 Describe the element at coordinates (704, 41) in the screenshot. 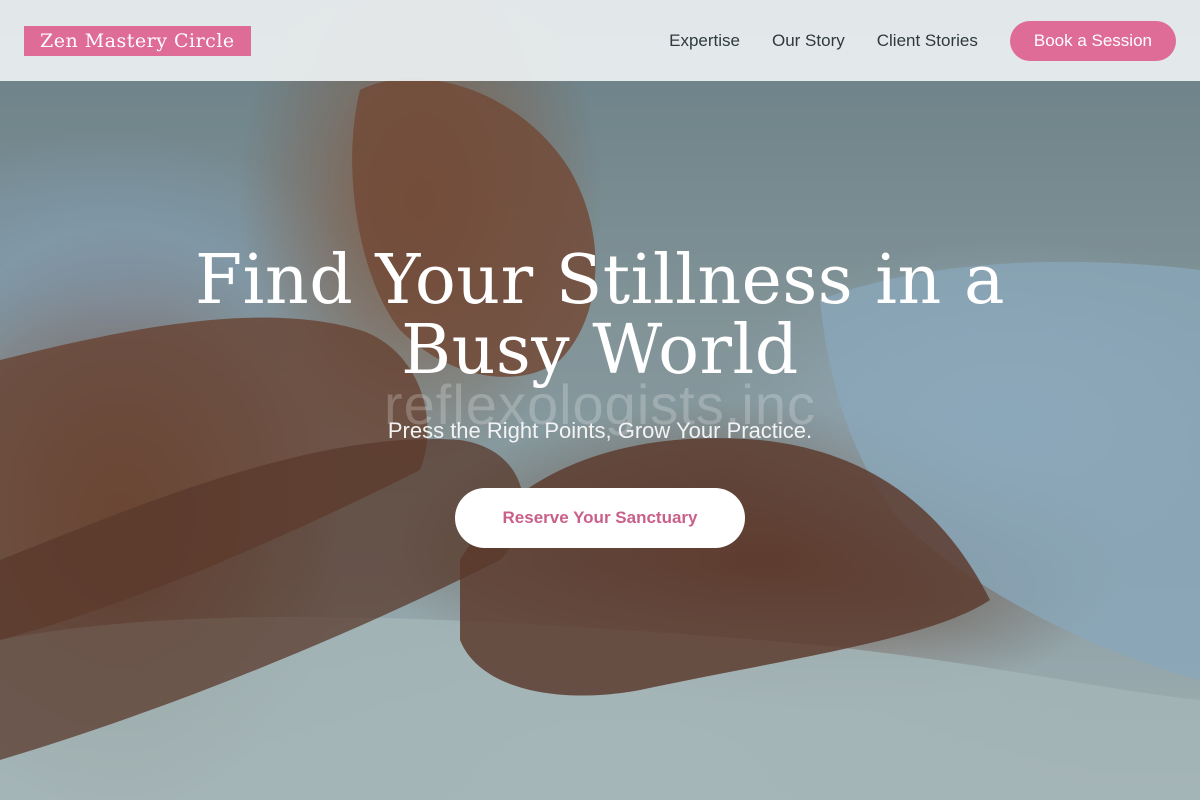

I see `nav-link-expertise: Expertise` at that location.